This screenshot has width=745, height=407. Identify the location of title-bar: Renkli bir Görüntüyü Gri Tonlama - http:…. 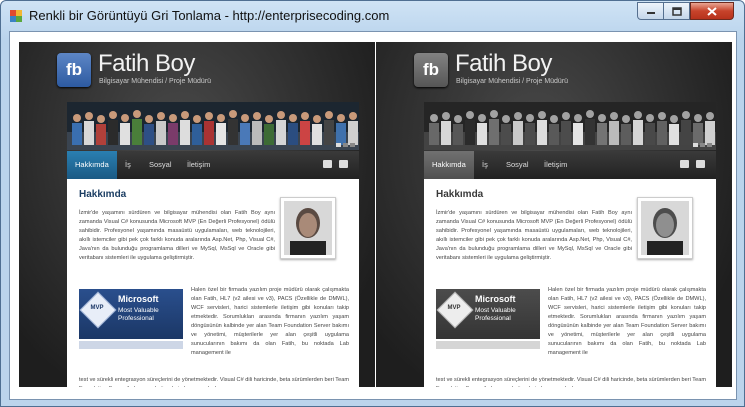
(372, 16).